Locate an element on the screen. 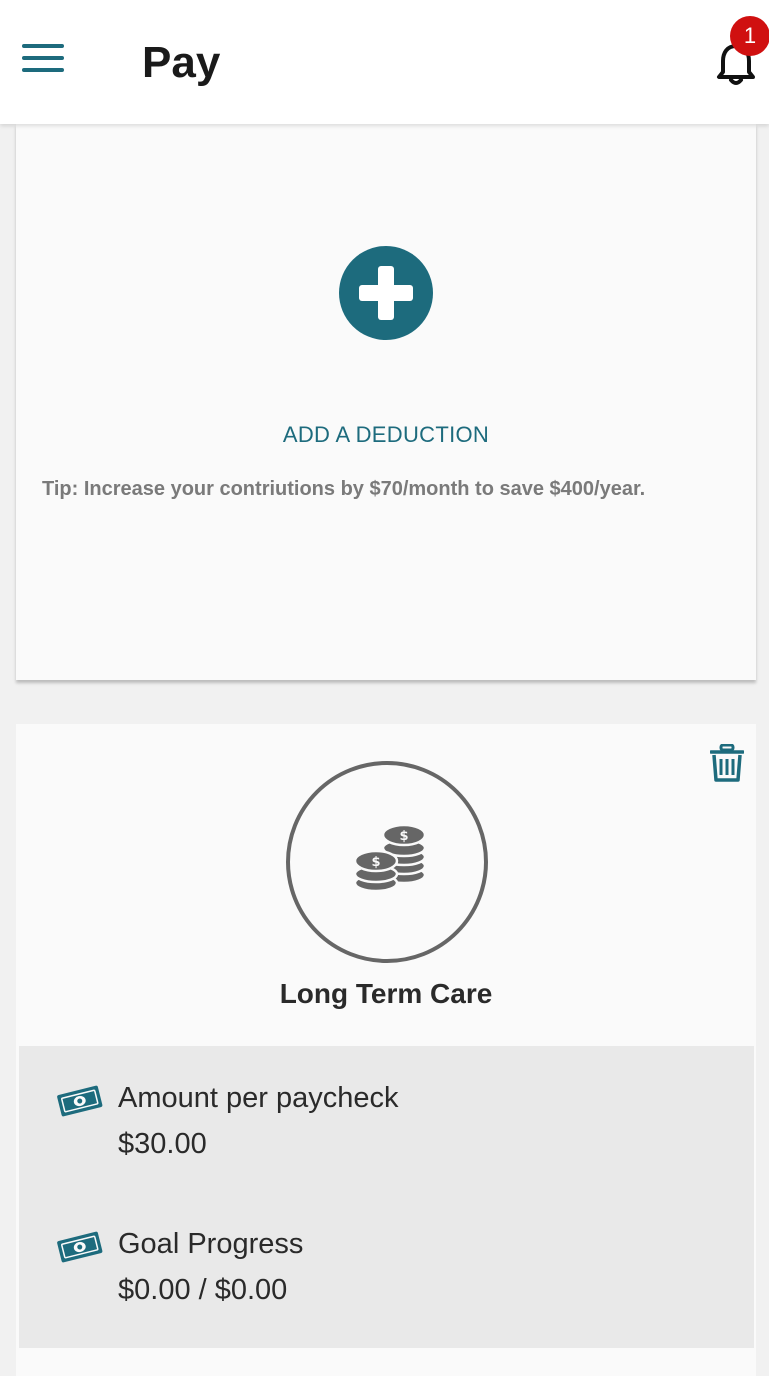  trash-icon is located at coordinates (727, 763).